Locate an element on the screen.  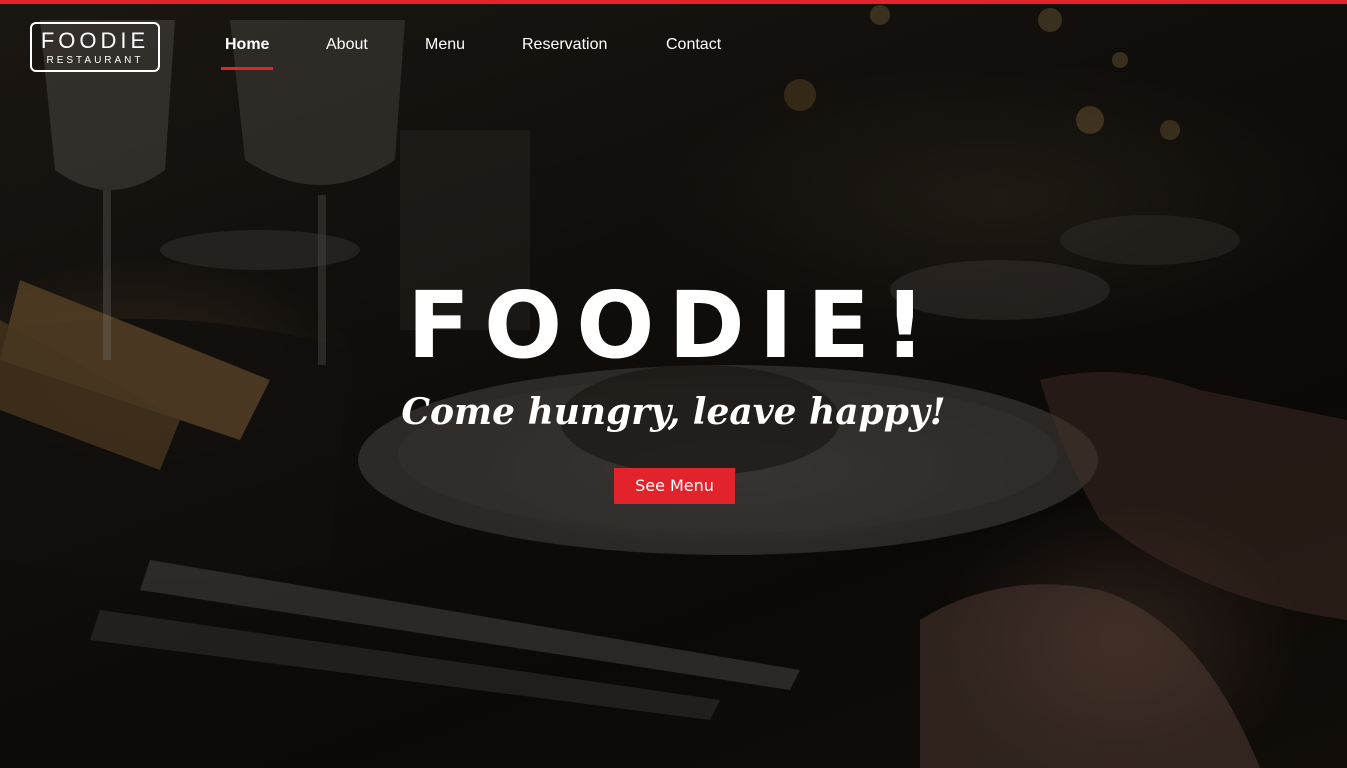
nav-item-label: Contact is located at coordinates (694, 44).